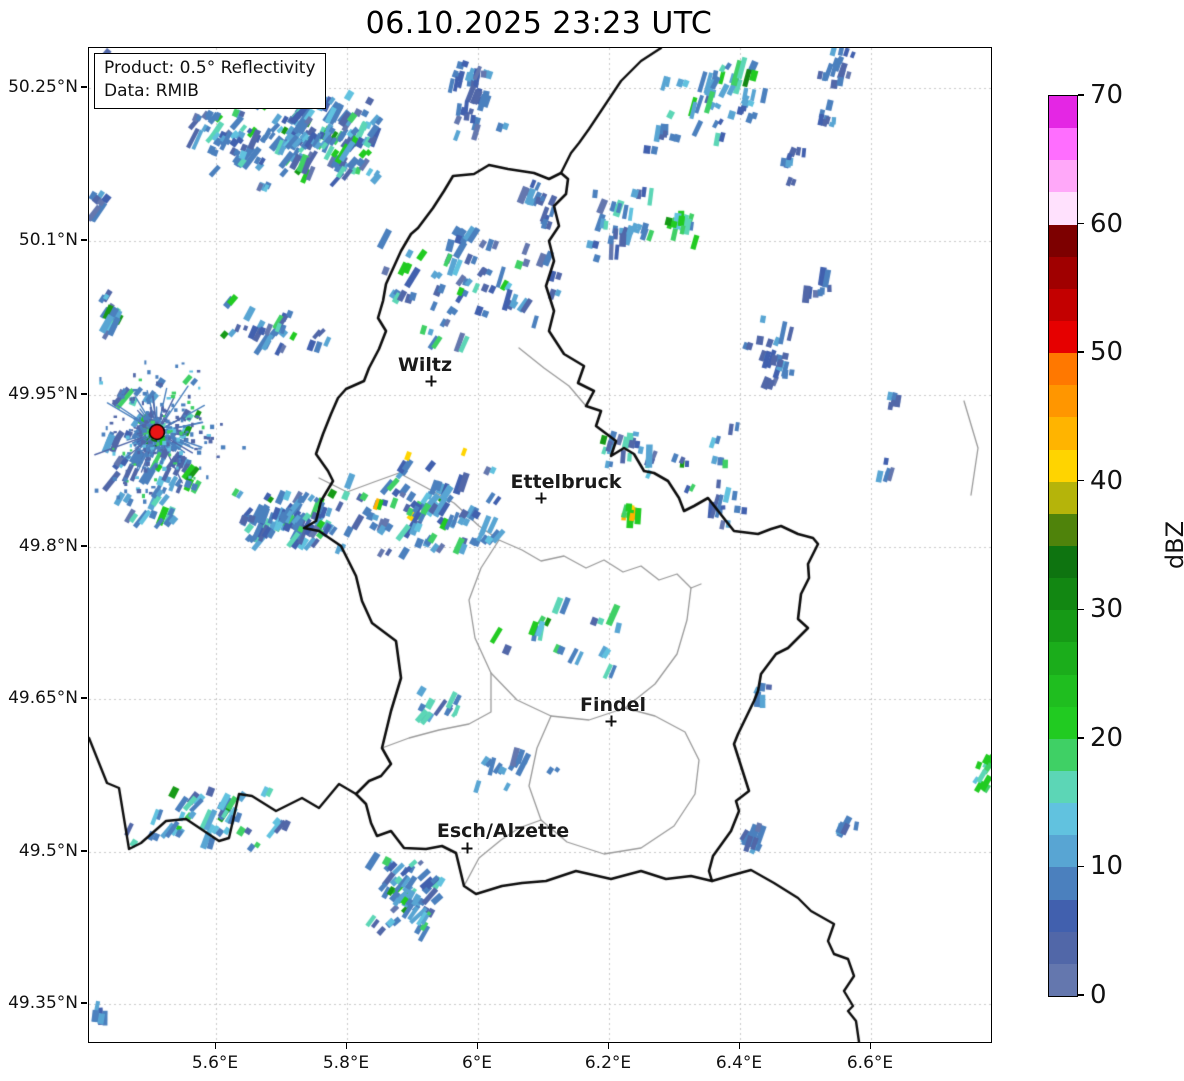 This screenshot has height=1081, width=1184. What do you see at coordinates (43, 698) in the screenshot?
I see `y-tick-label: 49.65°N` at bounding box center [43, 698].